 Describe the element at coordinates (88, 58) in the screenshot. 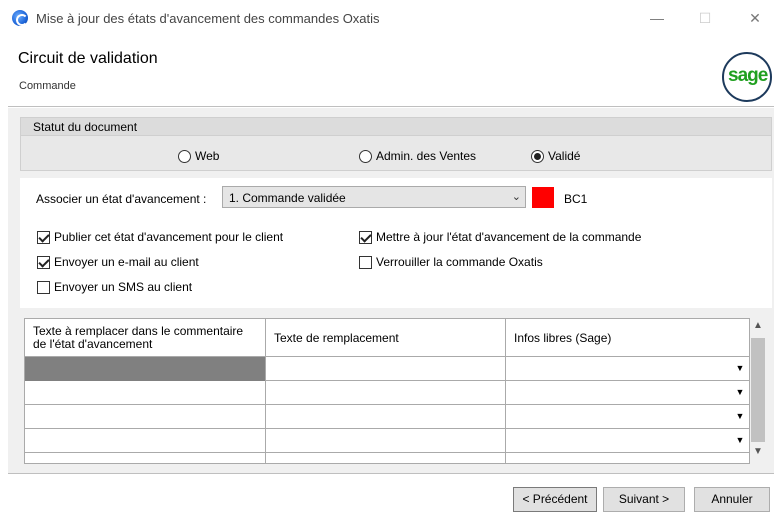

I see `page-title: Circuit de validation` at that location.